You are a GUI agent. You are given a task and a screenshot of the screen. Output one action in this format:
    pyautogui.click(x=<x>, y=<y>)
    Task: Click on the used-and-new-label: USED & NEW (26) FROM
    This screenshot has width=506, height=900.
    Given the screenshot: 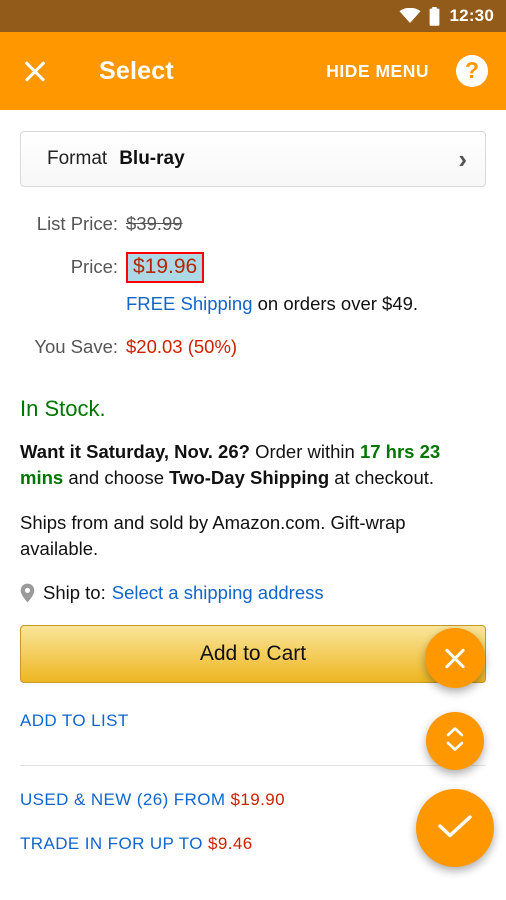 What is the action you would take?
    pyautogui.click(x=123, y=800)
    